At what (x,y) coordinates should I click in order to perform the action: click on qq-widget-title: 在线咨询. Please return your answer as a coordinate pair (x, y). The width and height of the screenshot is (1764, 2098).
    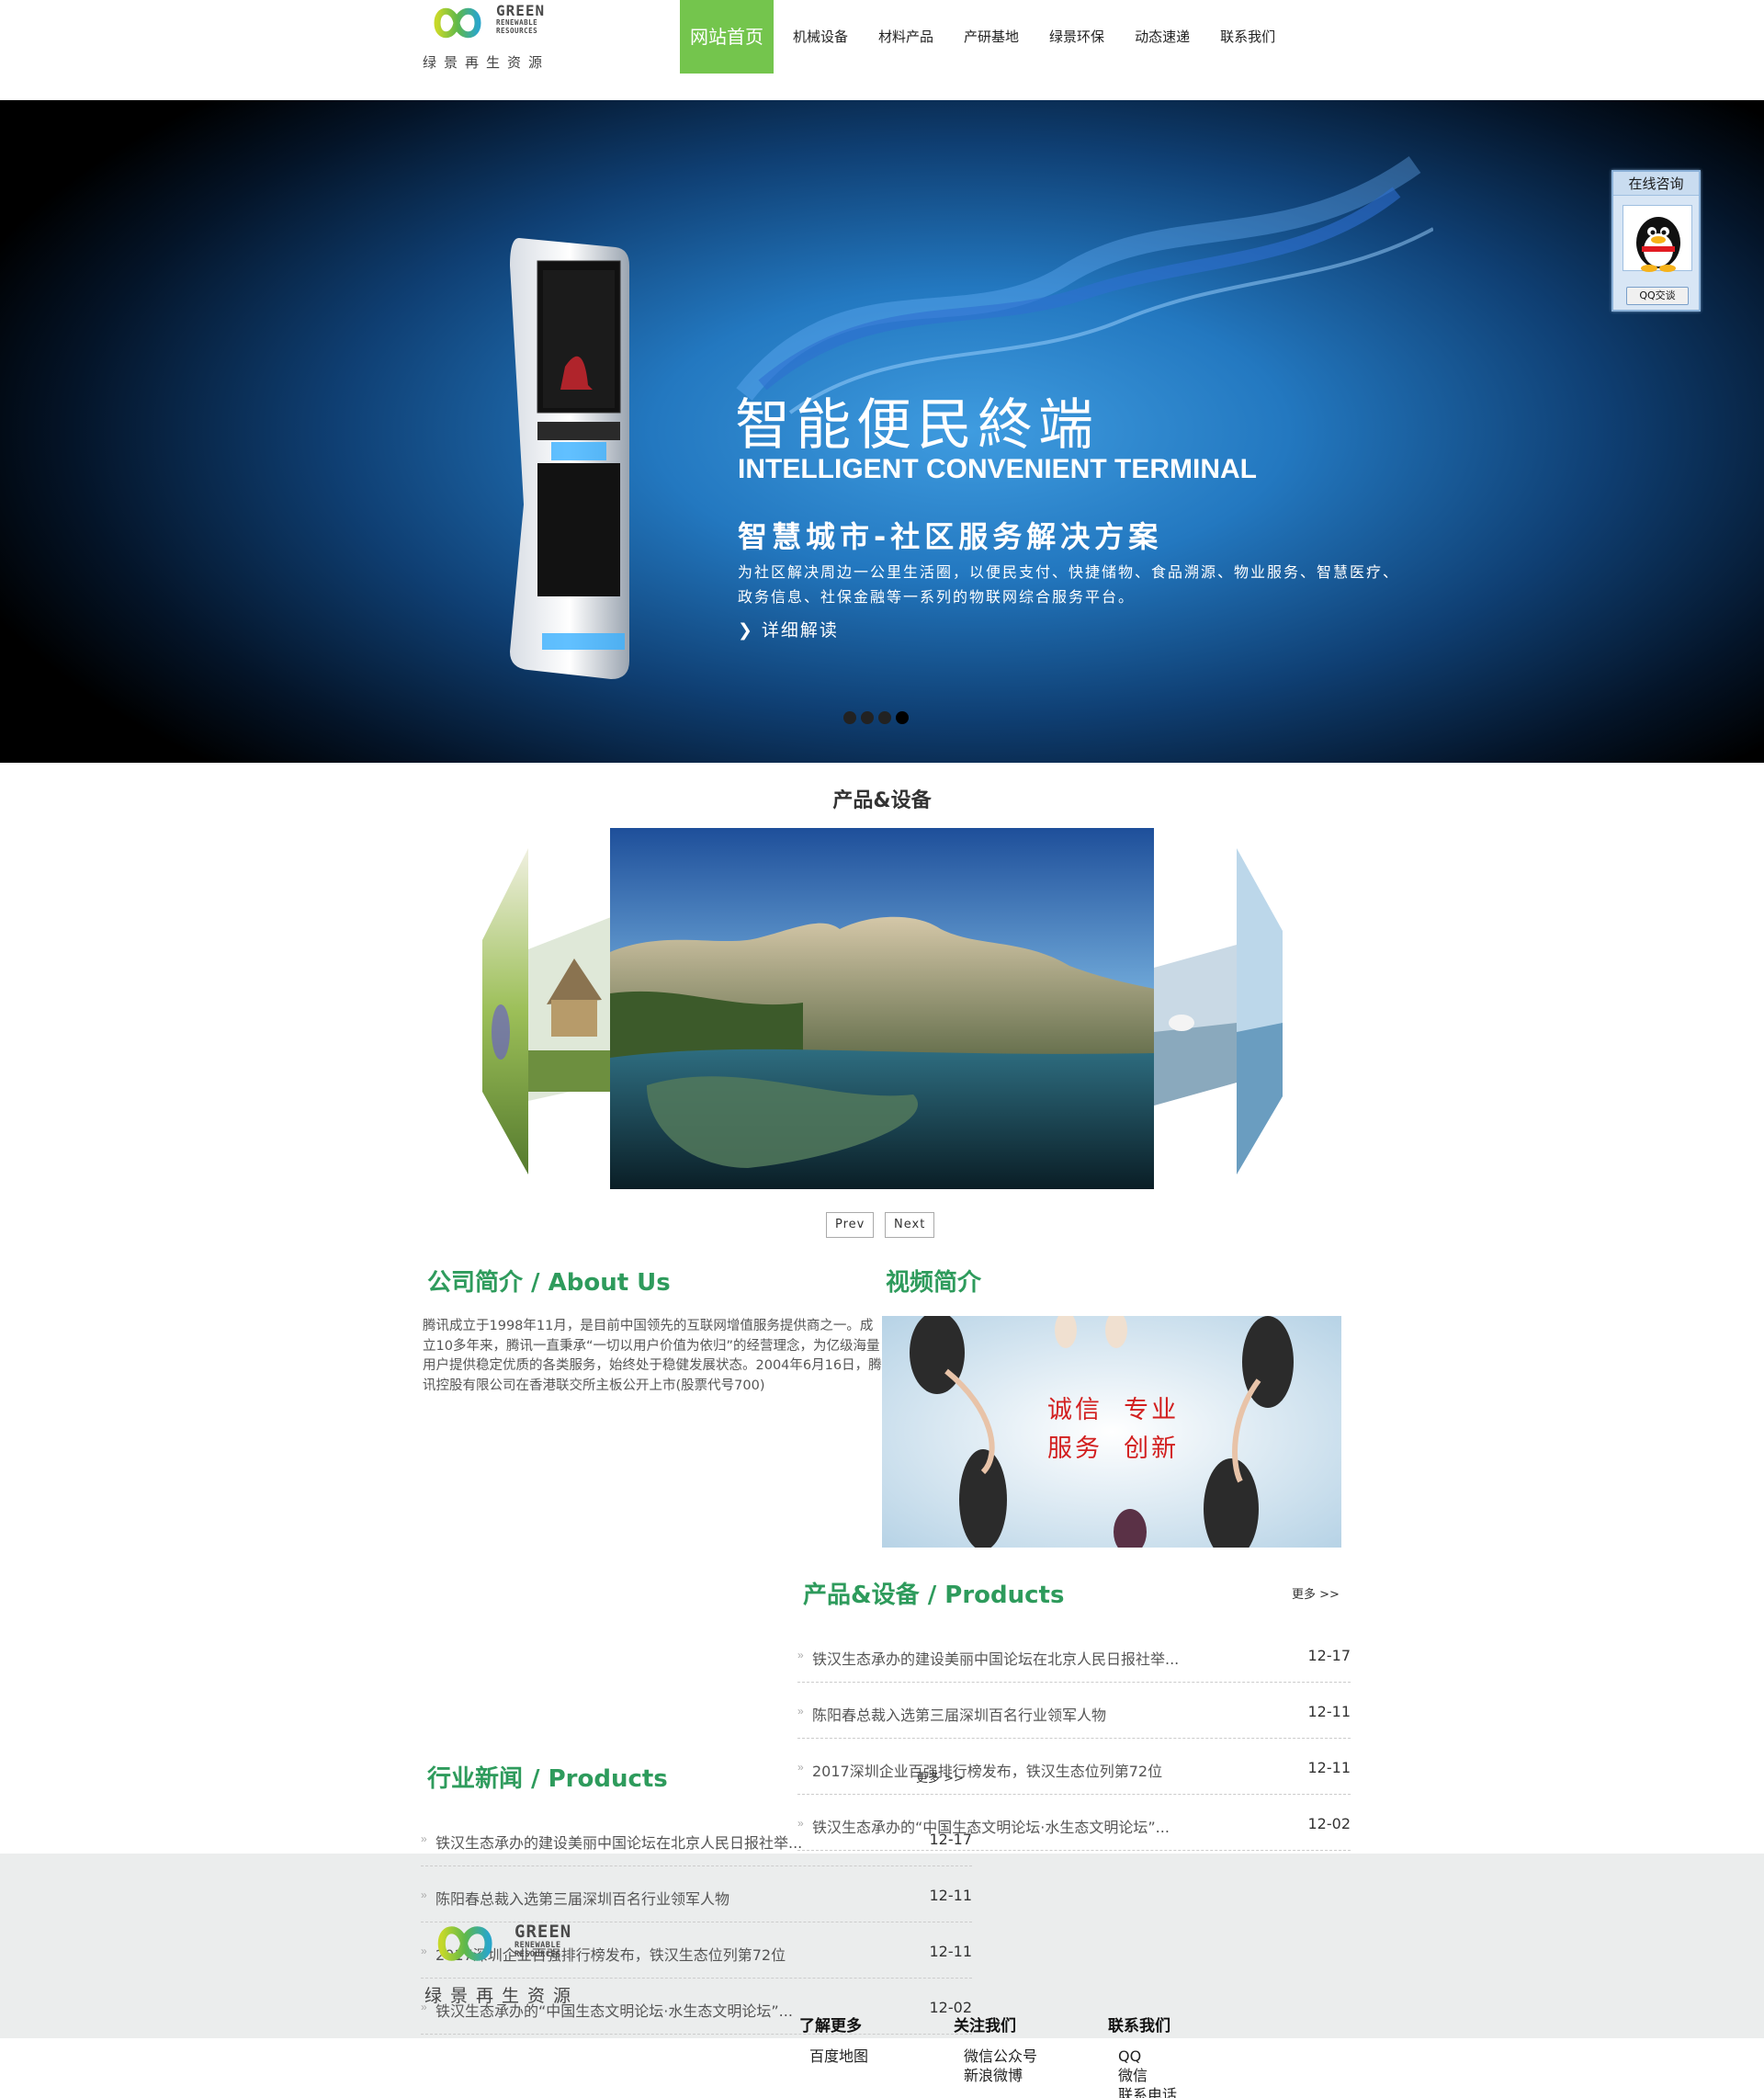
    Looking at the image, I should click on (1656, 184).